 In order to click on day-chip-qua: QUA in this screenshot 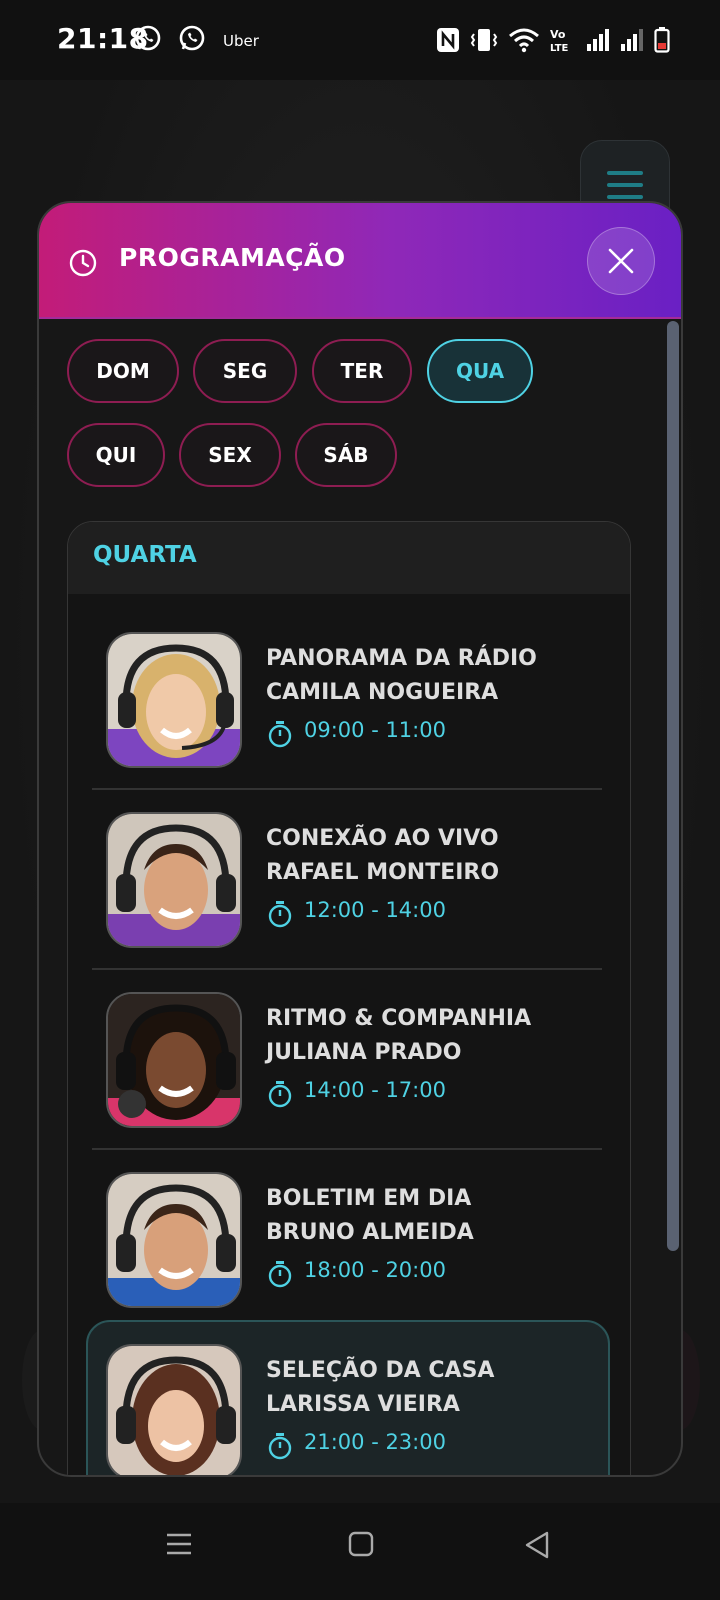, I will do `click(480, 371)`.